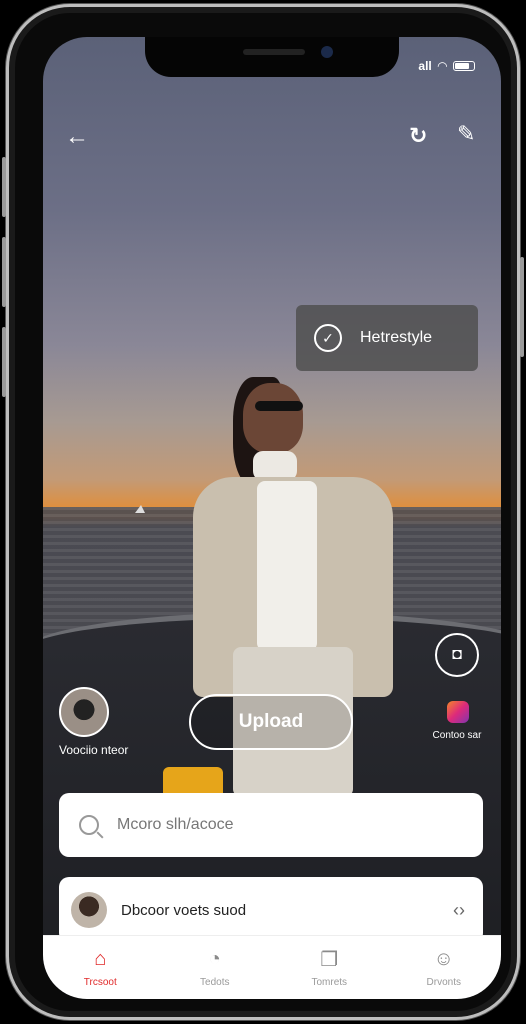 This screenshot has width=526, height=1024. I want to click on tab-profile: ☺ Drvonts, so click(444, 968).